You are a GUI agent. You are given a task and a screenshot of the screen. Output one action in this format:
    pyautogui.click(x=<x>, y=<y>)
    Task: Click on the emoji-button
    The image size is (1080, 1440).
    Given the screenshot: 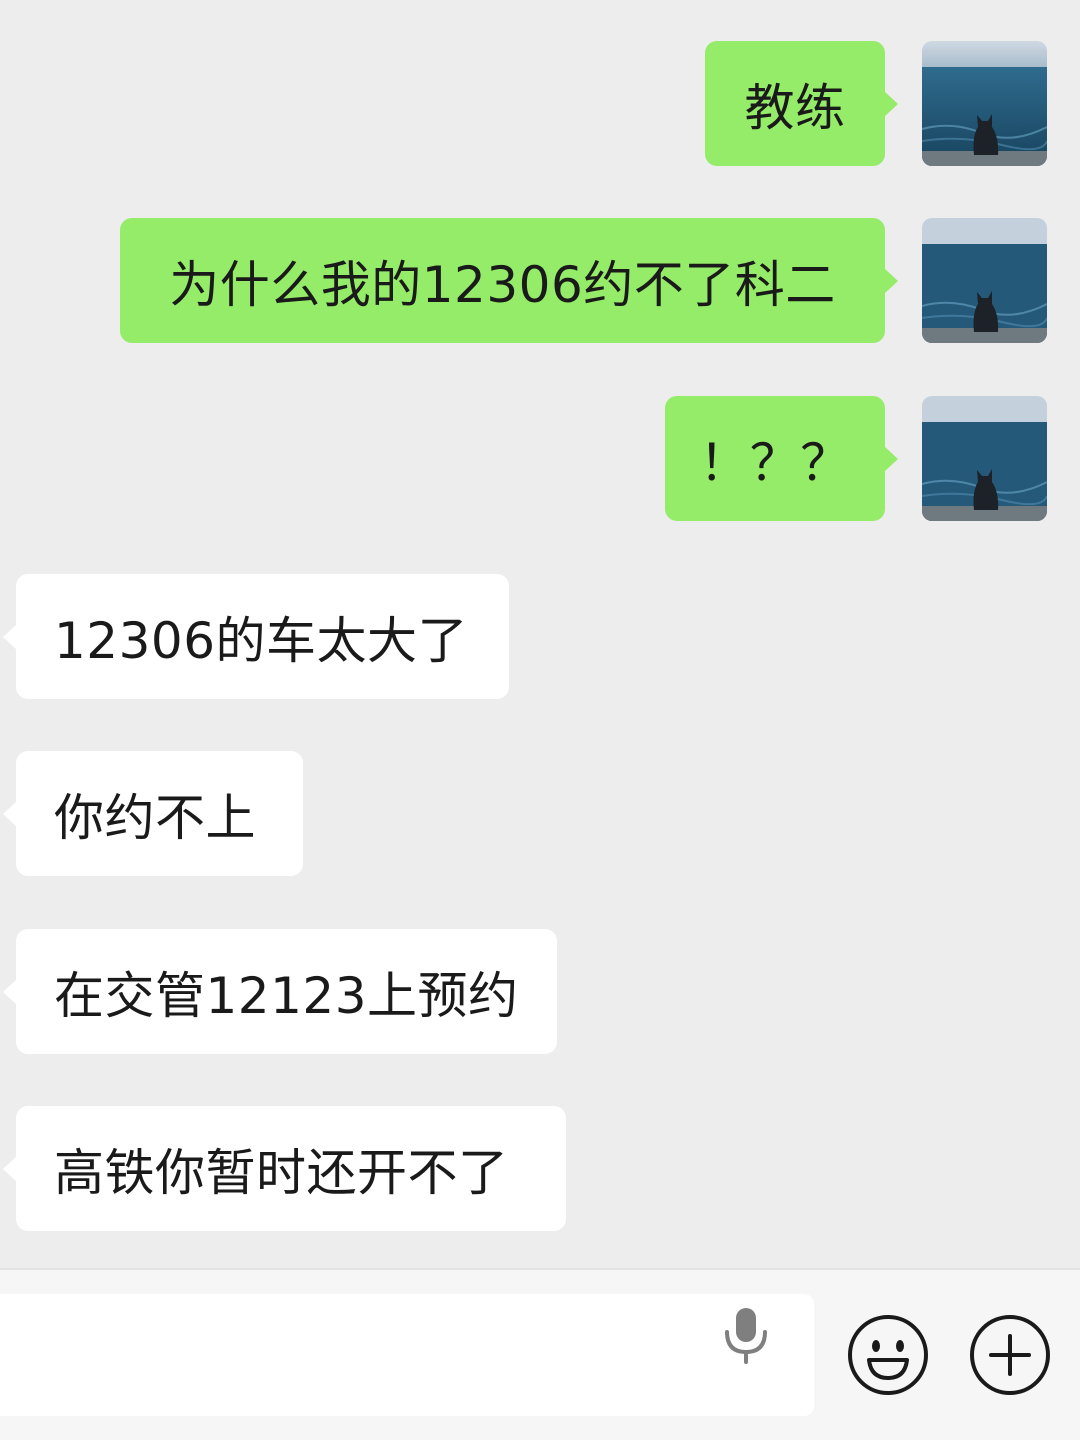 What is the action you would take?
    pyautogui.click(x=888, y=1355)
    